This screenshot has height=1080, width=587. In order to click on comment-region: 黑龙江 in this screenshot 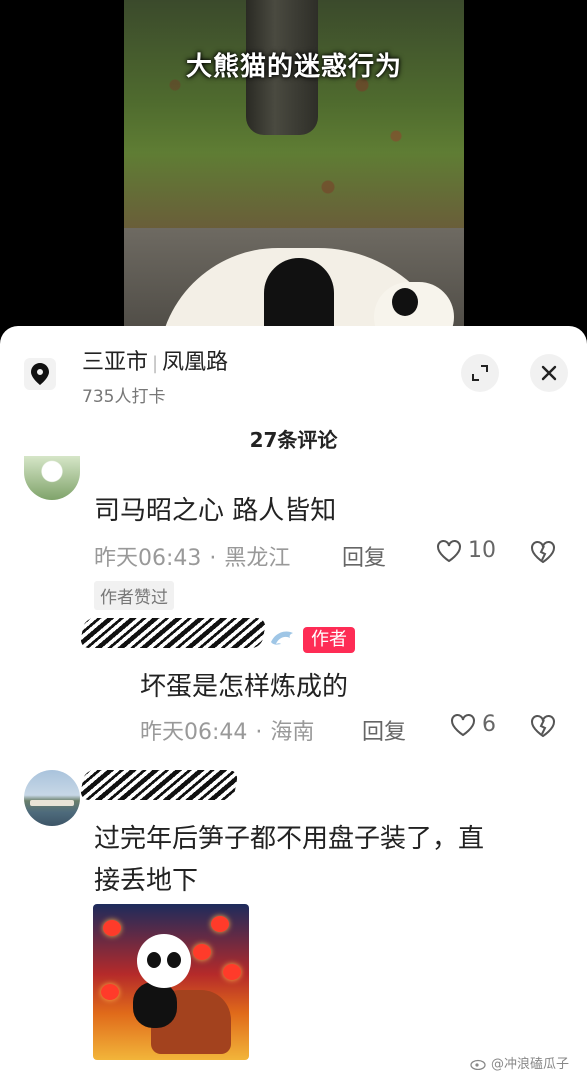, I will do `click(257, 558)`.